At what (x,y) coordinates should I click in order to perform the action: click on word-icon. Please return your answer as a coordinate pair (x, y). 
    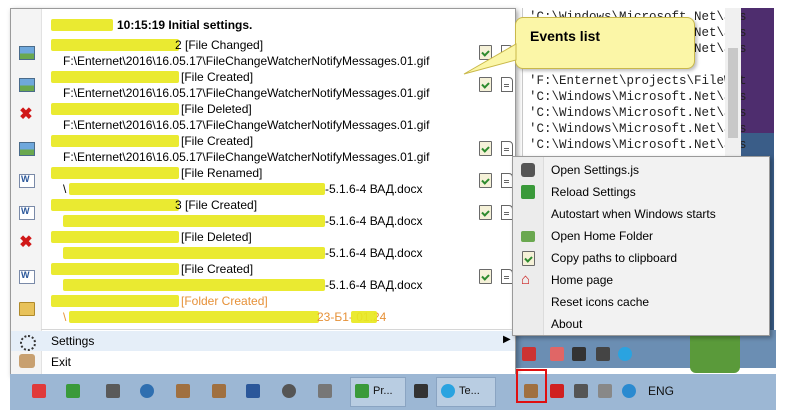
    Looking at the image, I should click on (253, 391).